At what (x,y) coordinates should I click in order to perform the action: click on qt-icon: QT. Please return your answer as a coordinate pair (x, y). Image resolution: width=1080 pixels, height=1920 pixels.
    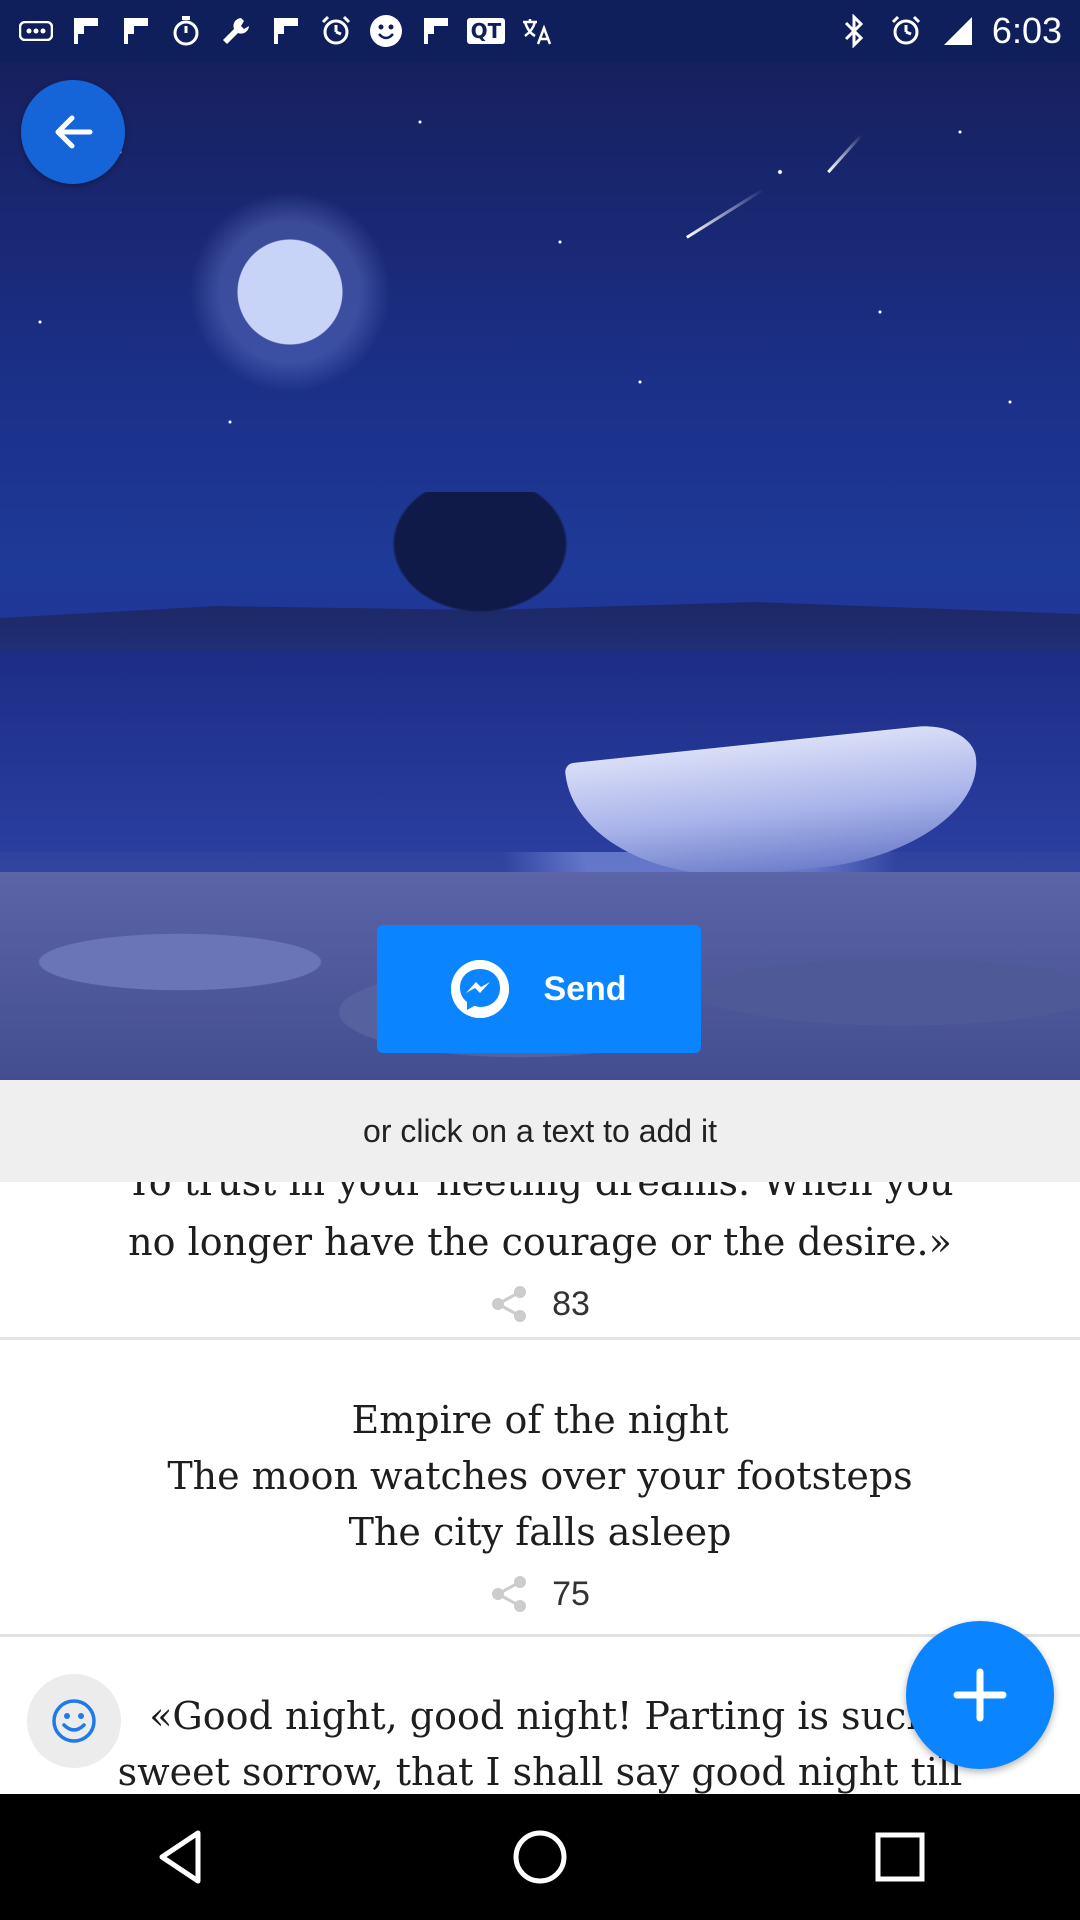
    Looking at the image, I should click on (486, 31).